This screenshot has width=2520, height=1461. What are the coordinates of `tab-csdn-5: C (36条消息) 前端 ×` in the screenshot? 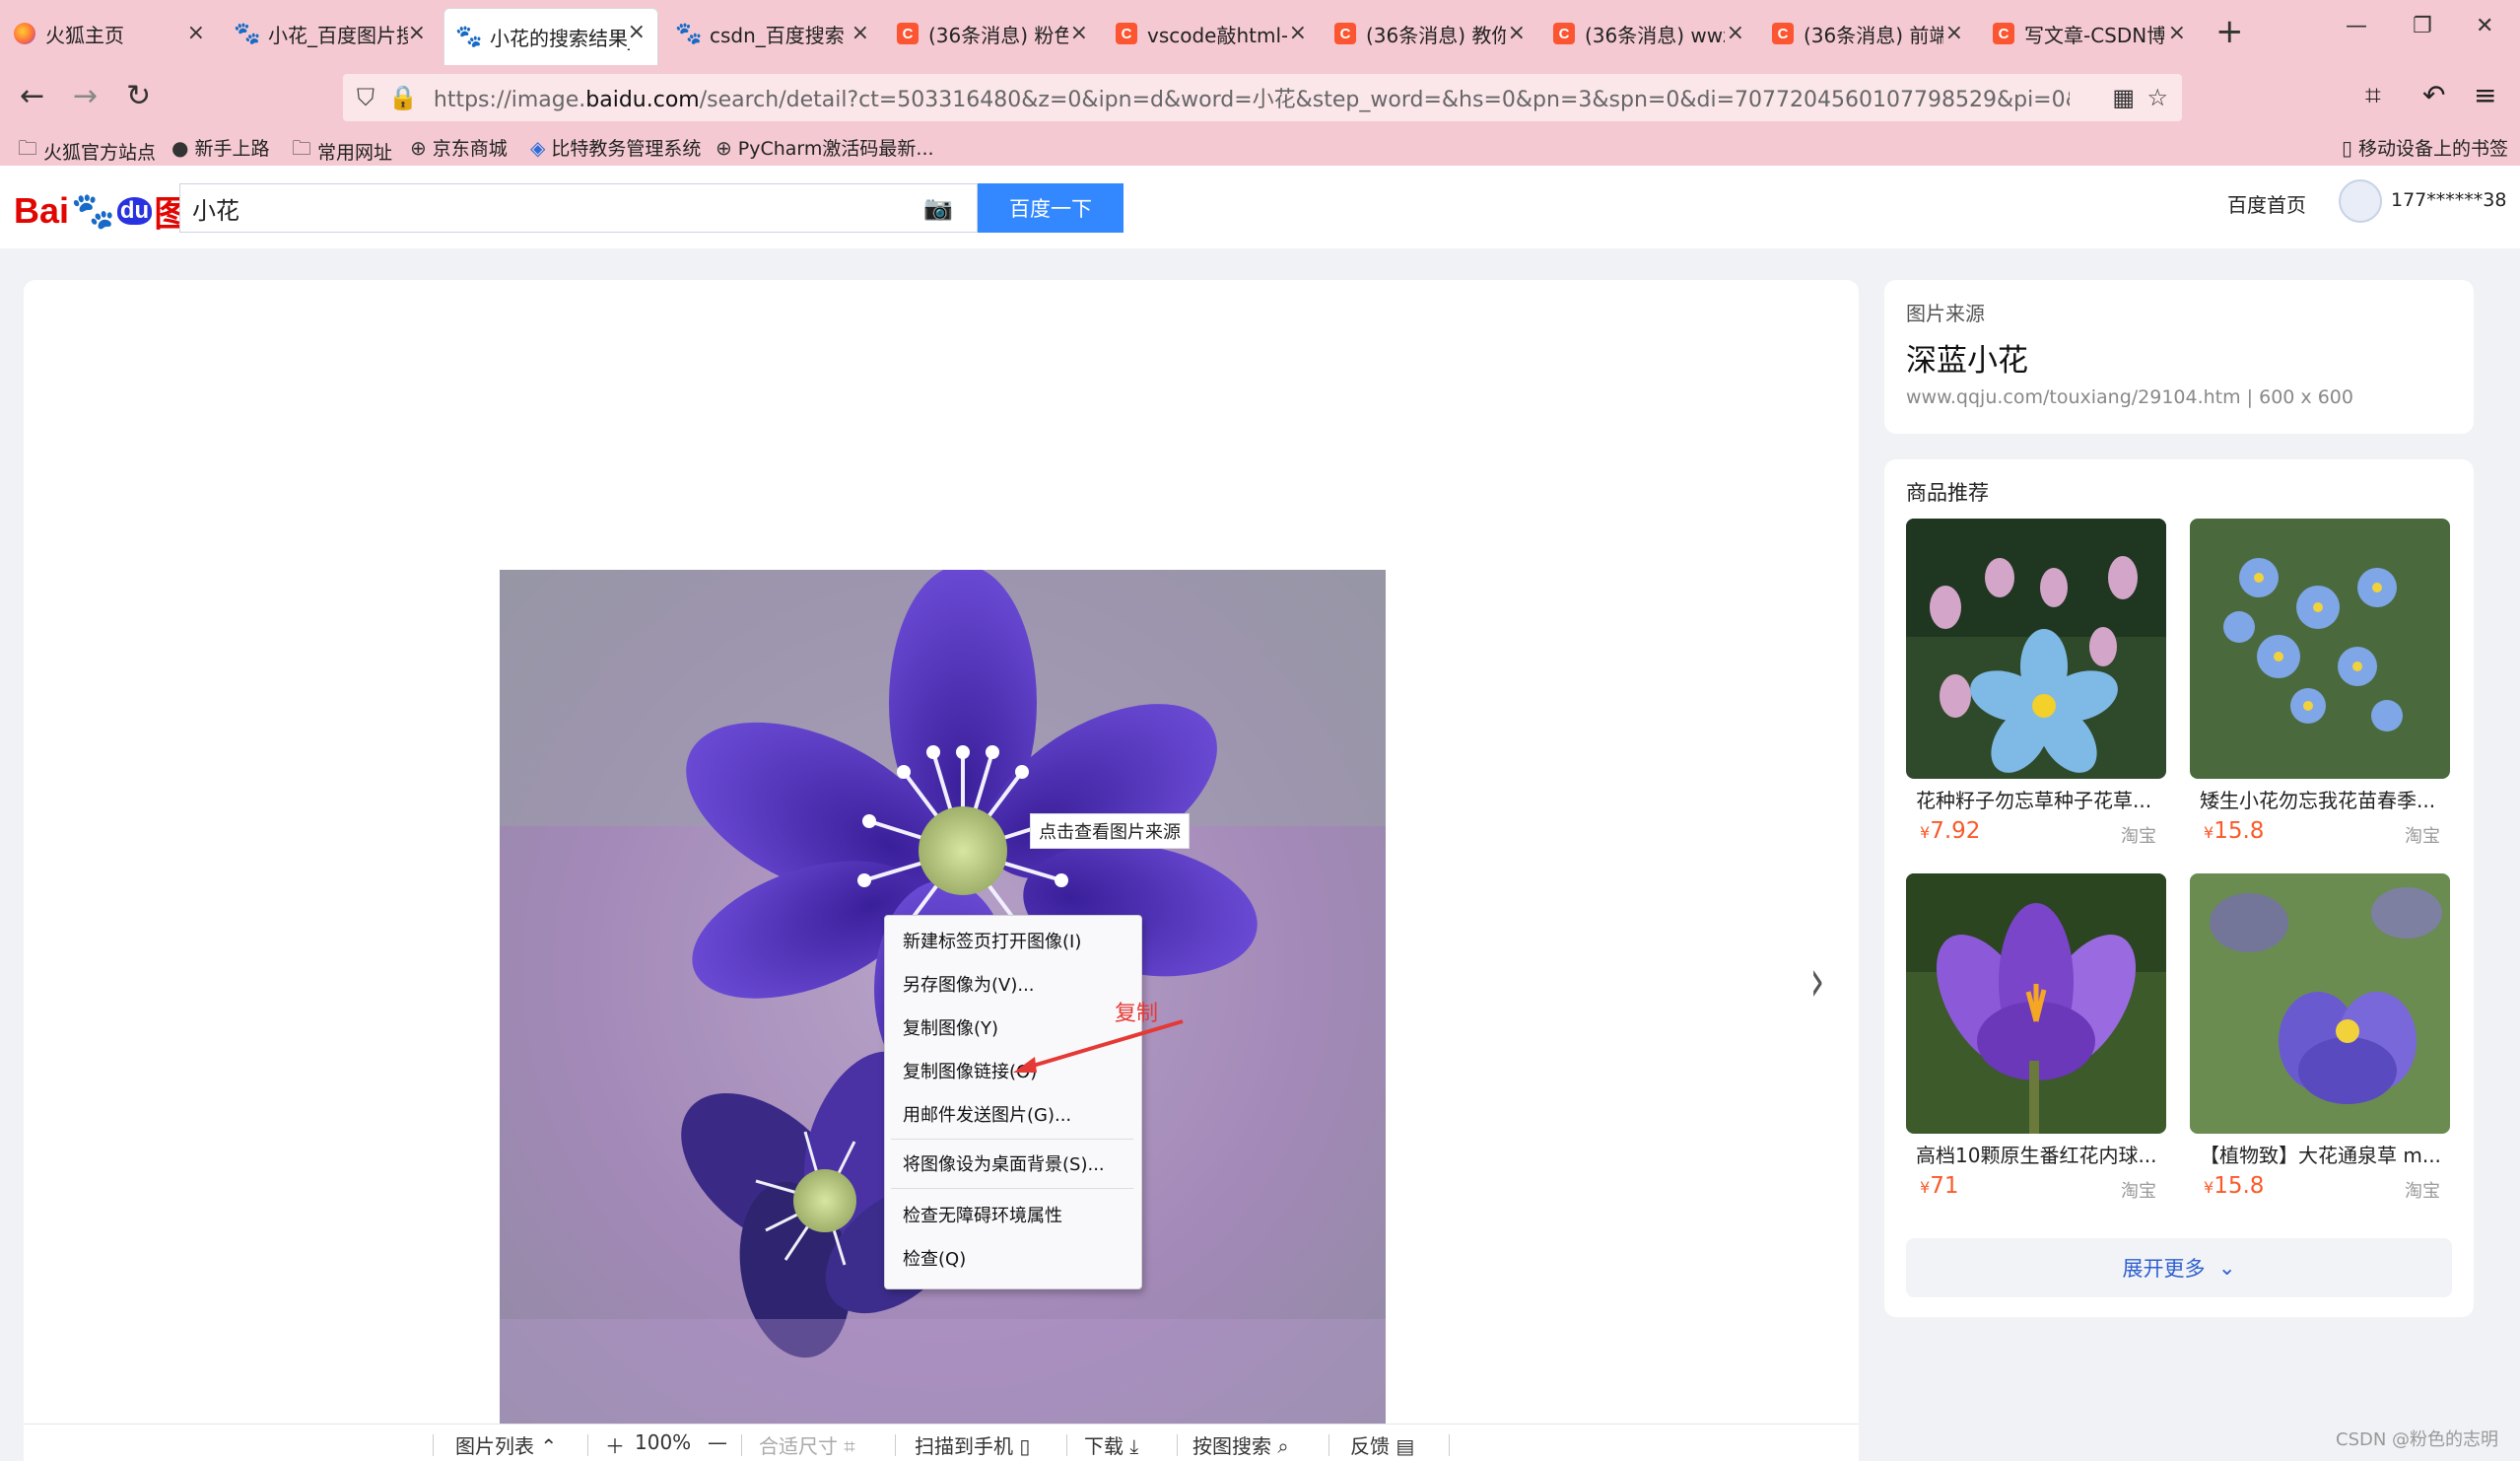 It's located at (1866, 33).